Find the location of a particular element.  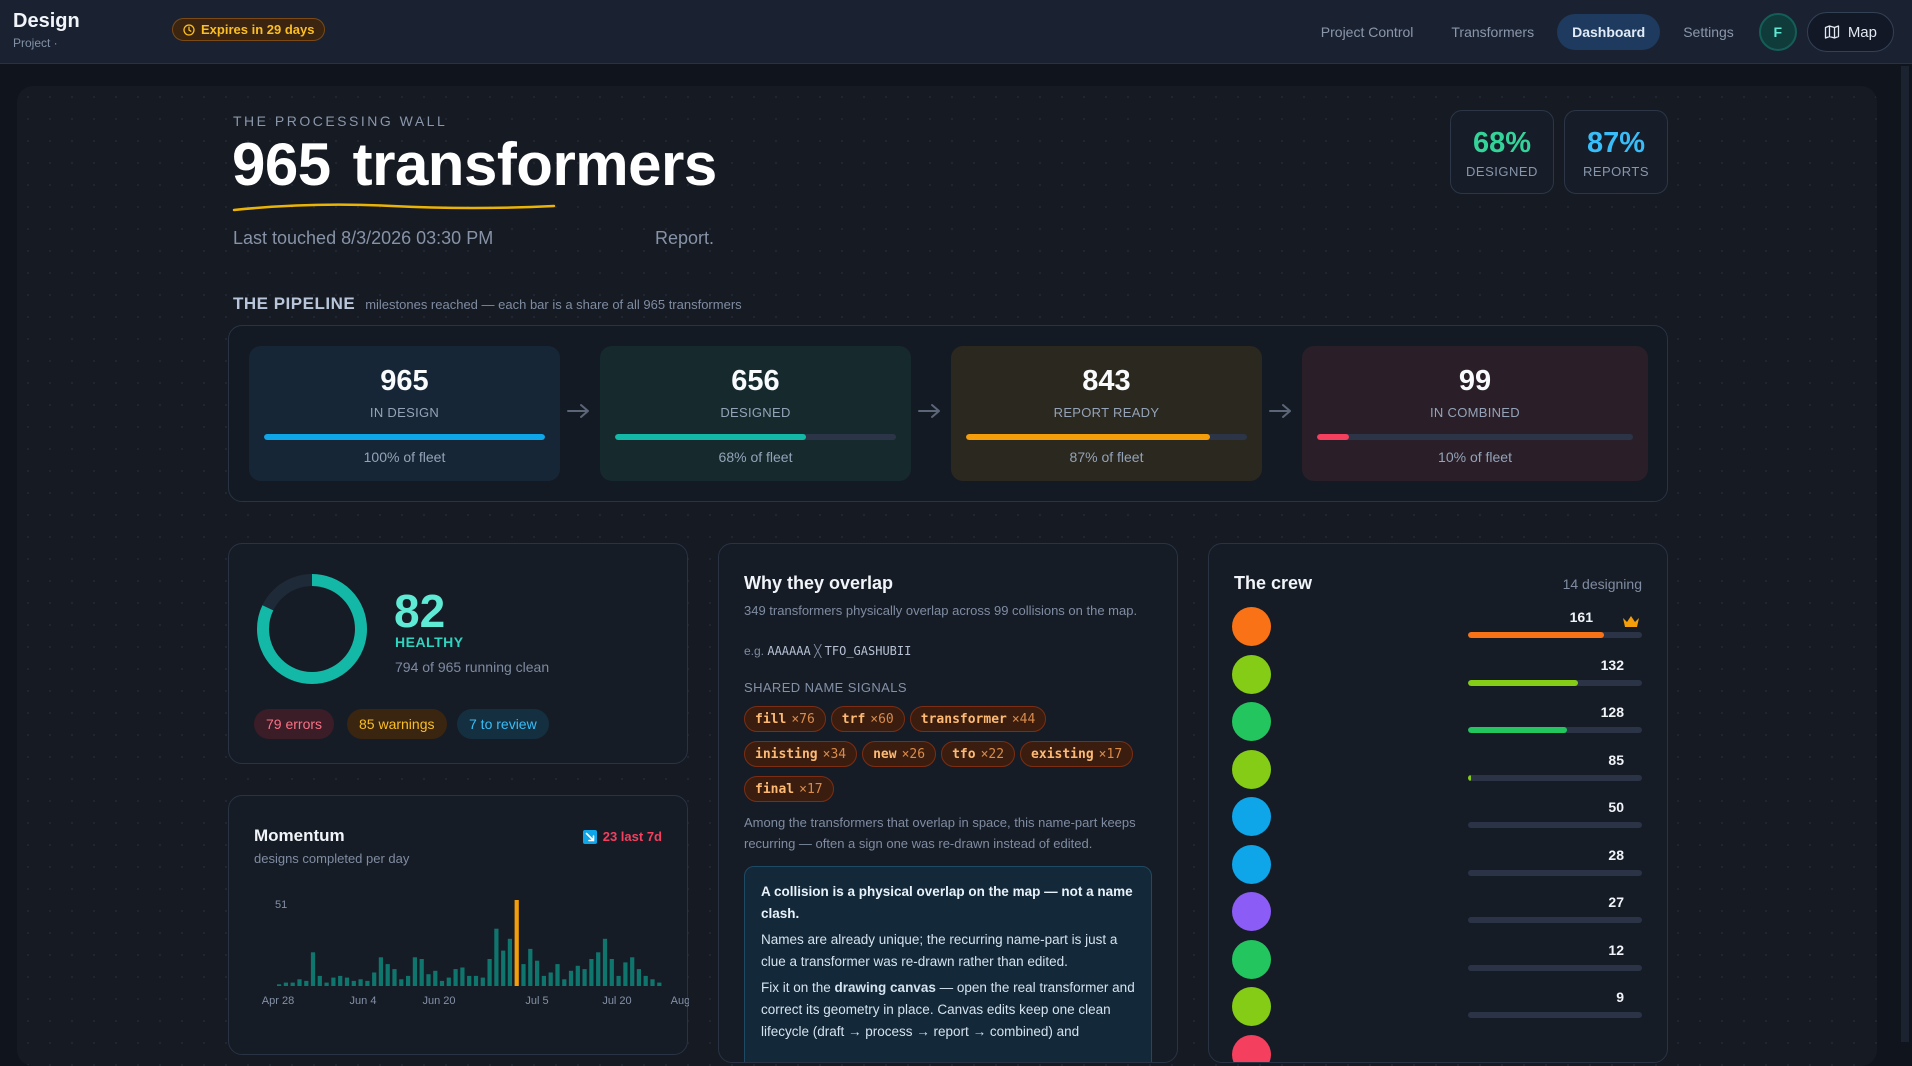

crew-member-row: 28 is located at coordinates (1429, 864).